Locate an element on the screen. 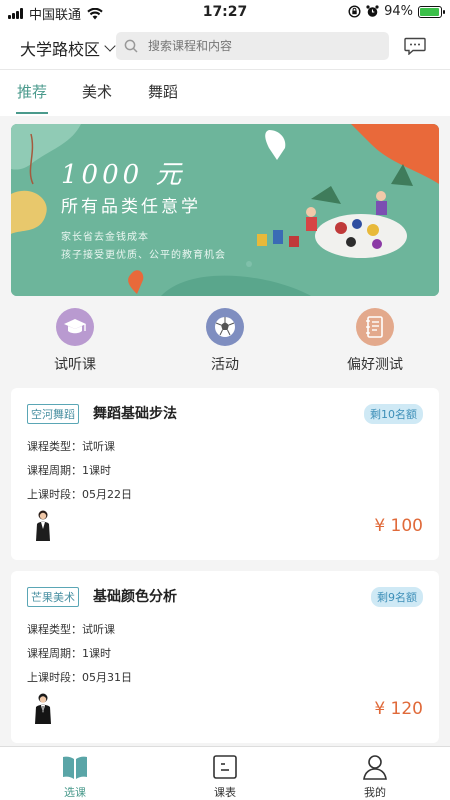 This screenshot has height=800, width=450. quick-entry-trial: 试听课 is located at coordinates (75, 341).